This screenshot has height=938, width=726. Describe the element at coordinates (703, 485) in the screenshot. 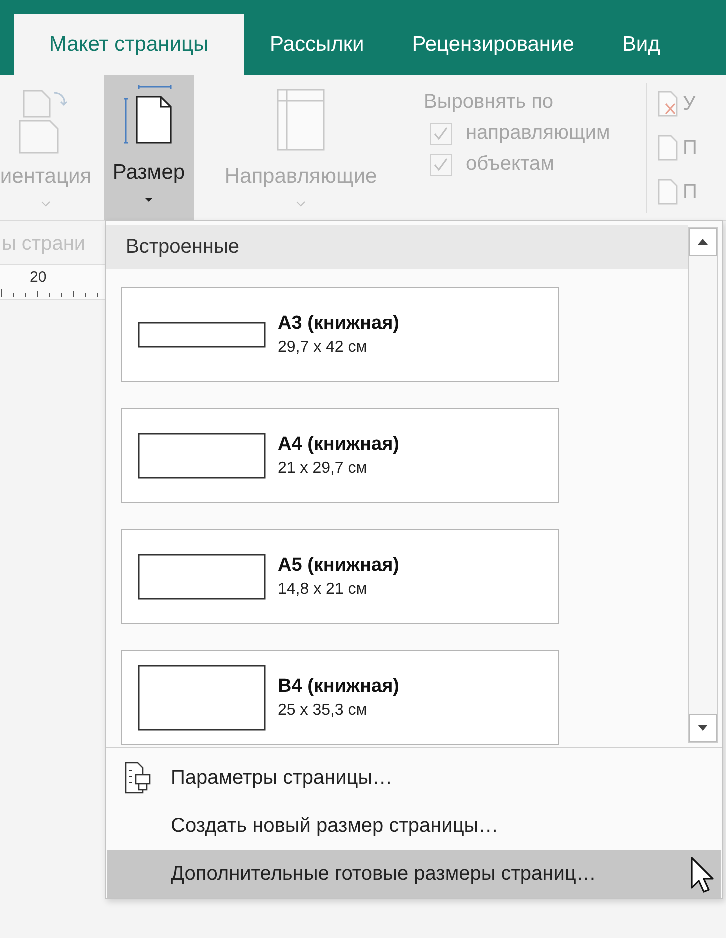

I see `scrollbar` at that location.